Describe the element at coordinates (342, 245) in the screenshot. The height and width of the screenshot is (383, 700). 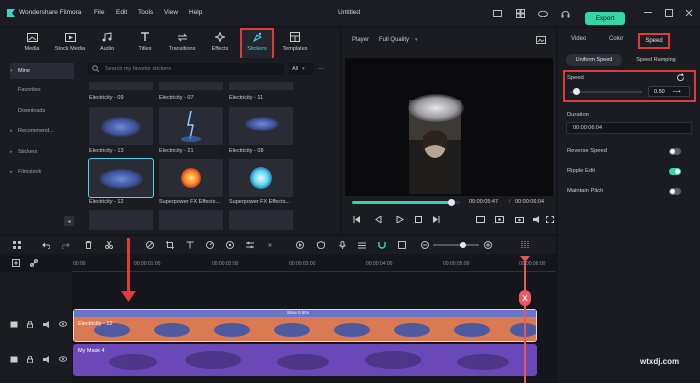
I see `microphone-icon` at that location.